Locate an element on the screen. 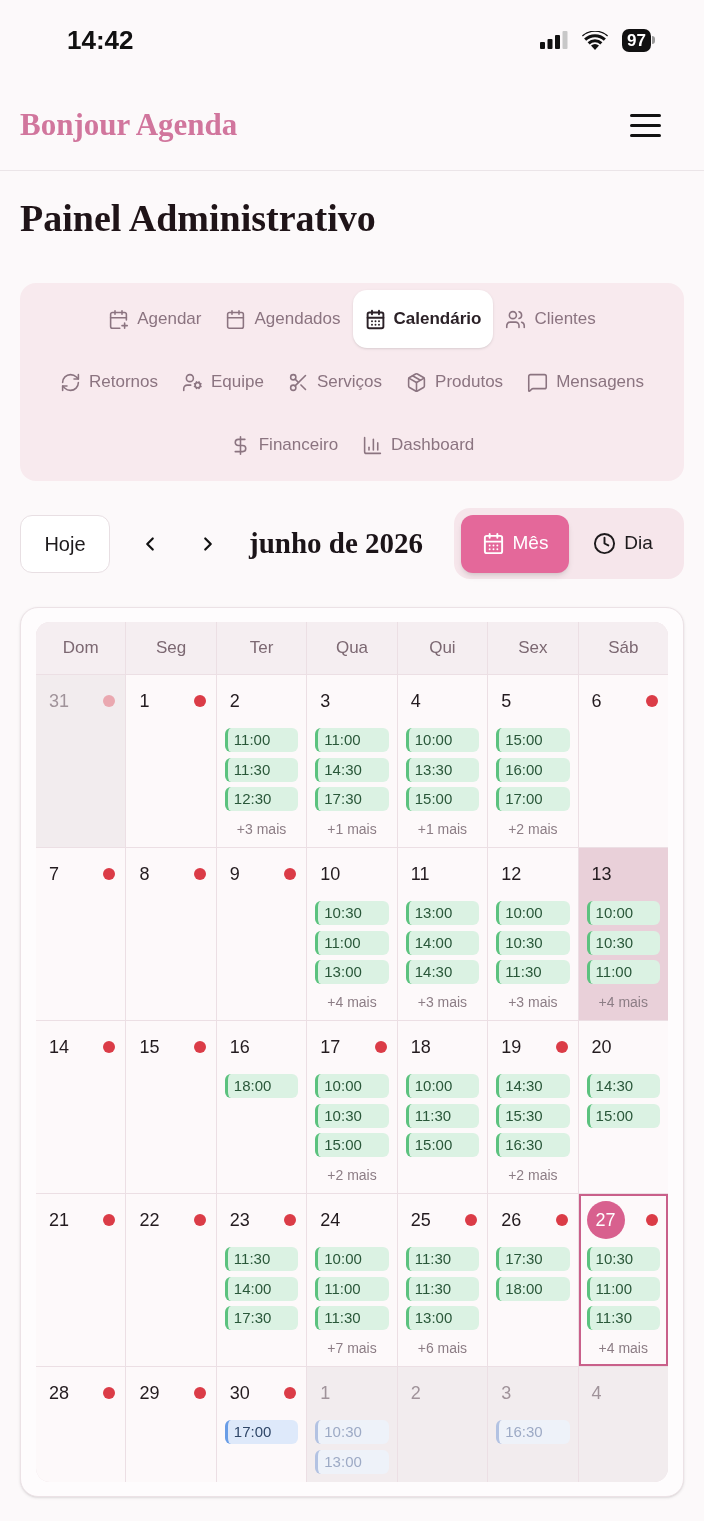 The image size is (704, 1521). day-cell: 23 11:30 14:00 17:30 is located at coordinates (261, 1280).